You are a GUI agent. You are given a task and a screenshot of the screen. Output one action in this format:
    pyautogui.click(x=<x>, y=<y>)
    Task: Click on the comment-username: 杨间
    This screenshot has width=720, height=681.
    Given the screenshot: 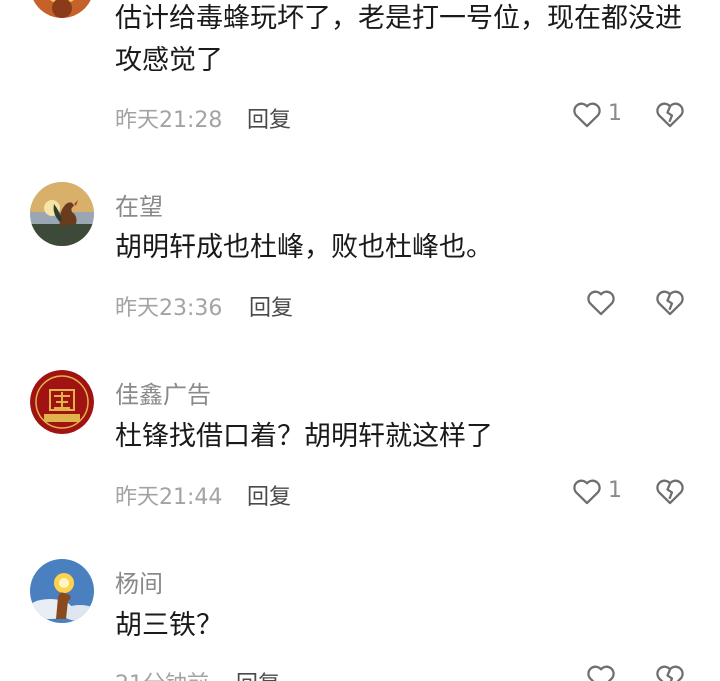 What is the action you would take?
    pyautogui.click(x=139, y=581)
    